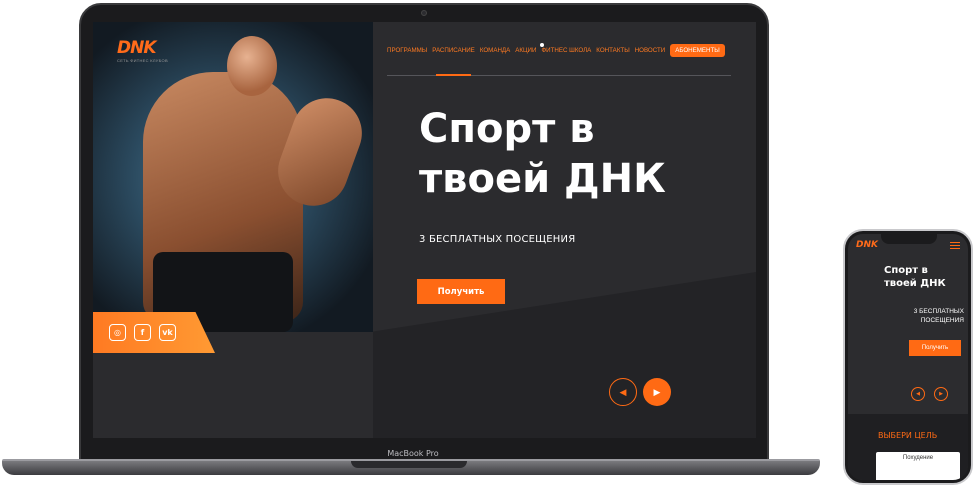  What do you see at coordinates (154, 332) in the screenshot?
I see `social-bar: ◎ f vk` at bounding box center [154, 332].